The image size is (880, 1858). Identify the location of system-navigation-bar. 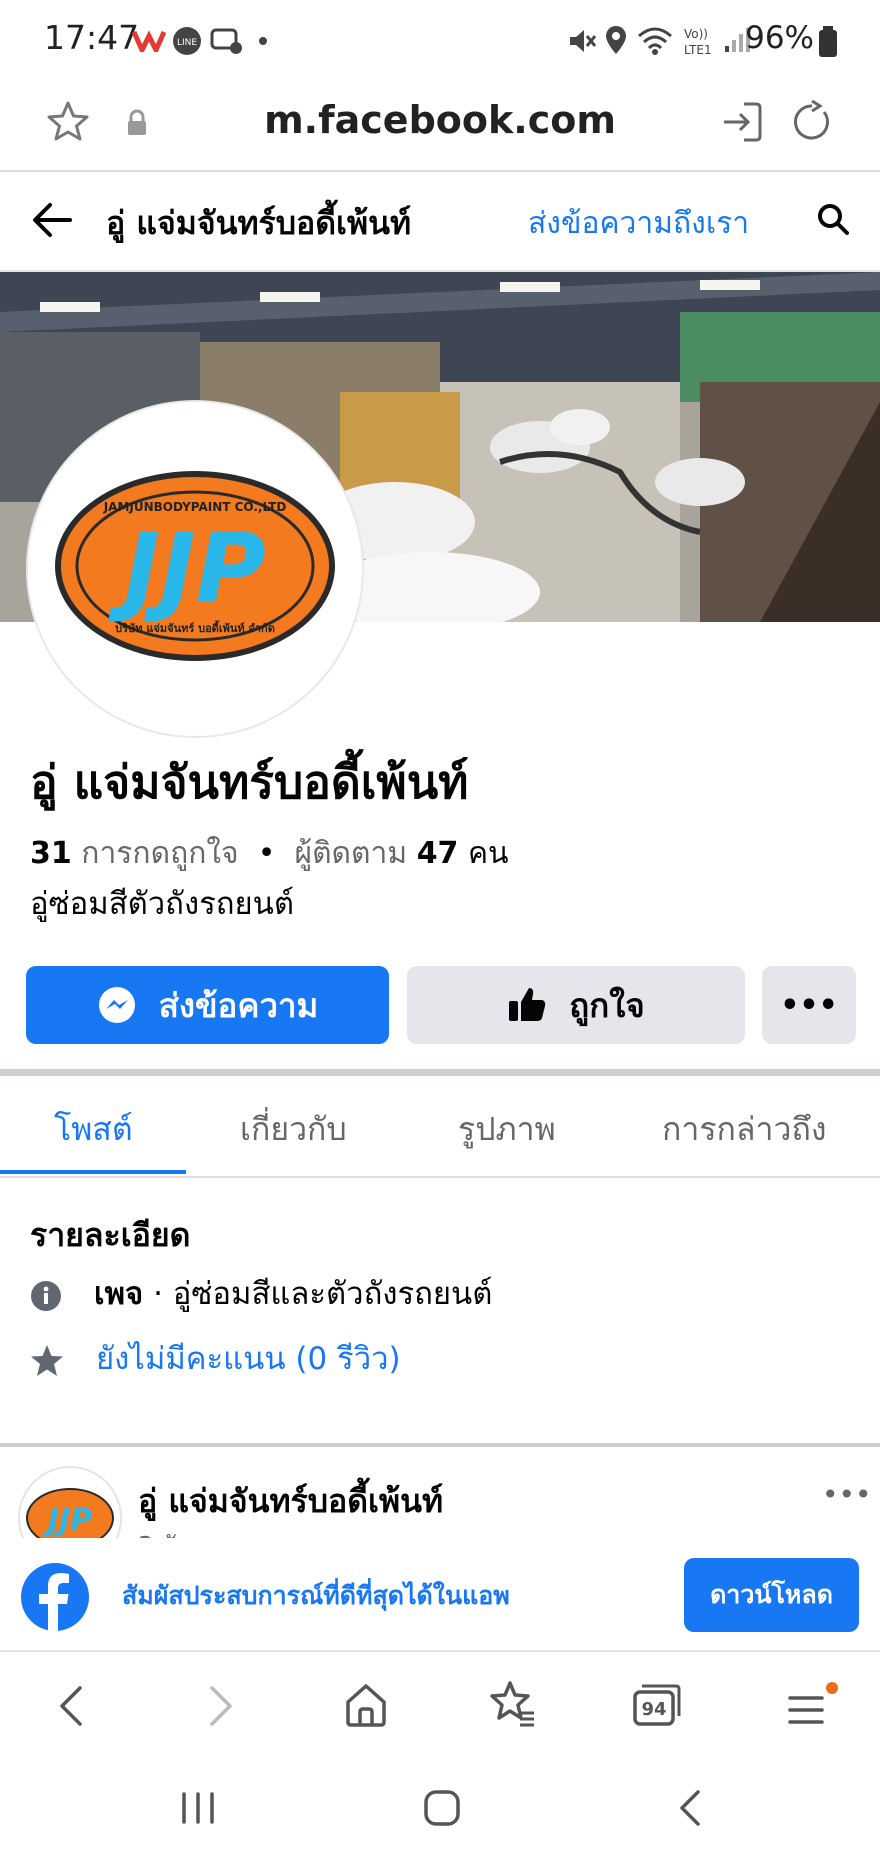
(440, 1810).